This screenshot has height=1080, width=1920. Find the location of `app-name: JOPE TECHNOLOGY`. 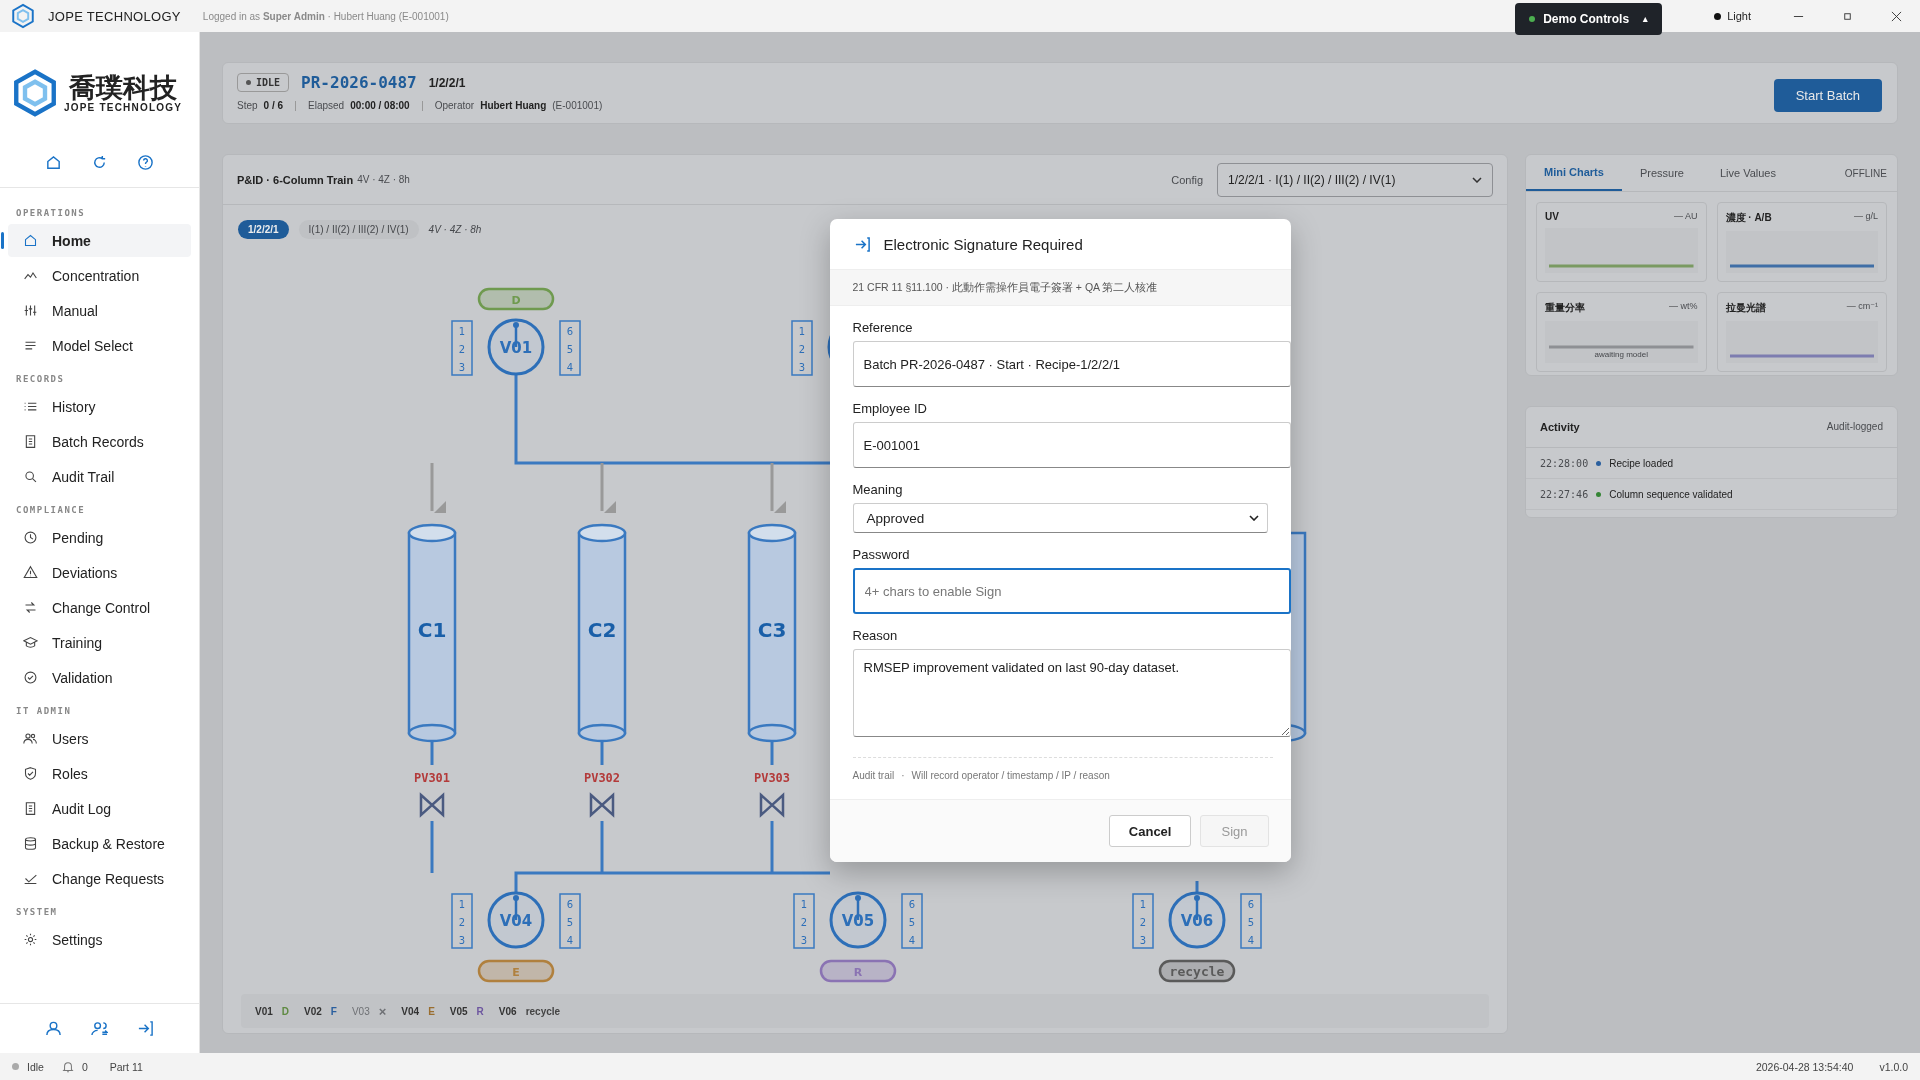

app-name: JOPE TECHNOLOGY is located at coordinates (114, 16).